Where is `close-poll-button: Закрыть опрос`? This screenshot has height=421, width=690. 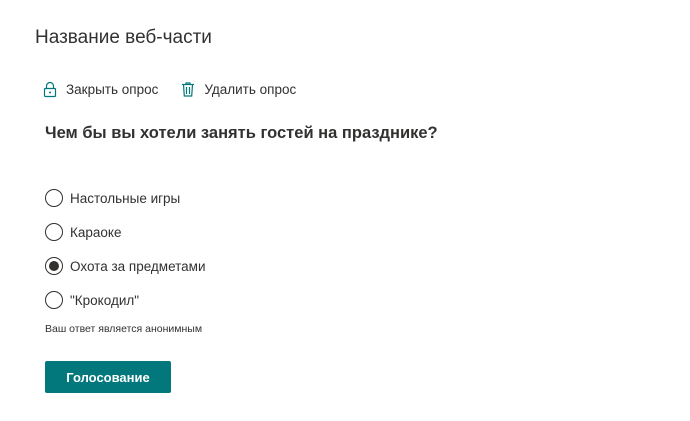
close-poll-button: Закрыть опрос is located at coordinates (100, 89).